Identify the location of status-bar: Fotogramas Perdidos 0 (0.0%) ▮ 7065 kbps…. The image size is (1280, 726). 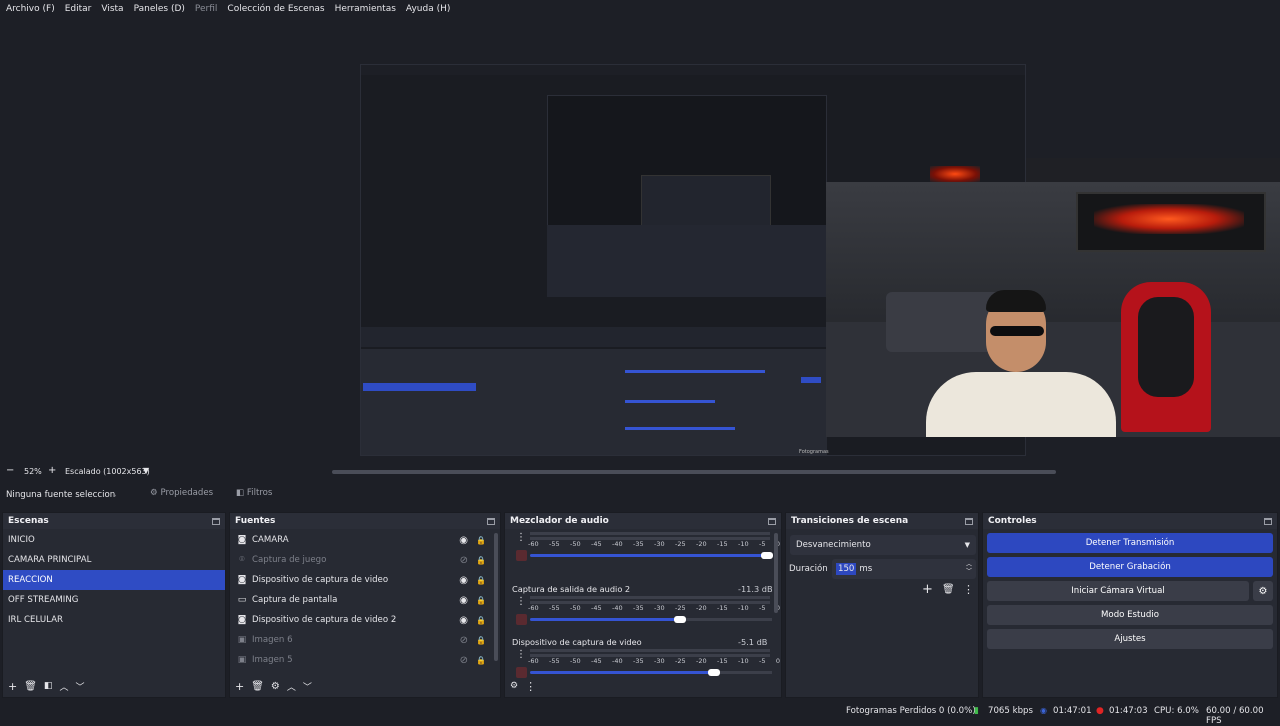
(640, 713).